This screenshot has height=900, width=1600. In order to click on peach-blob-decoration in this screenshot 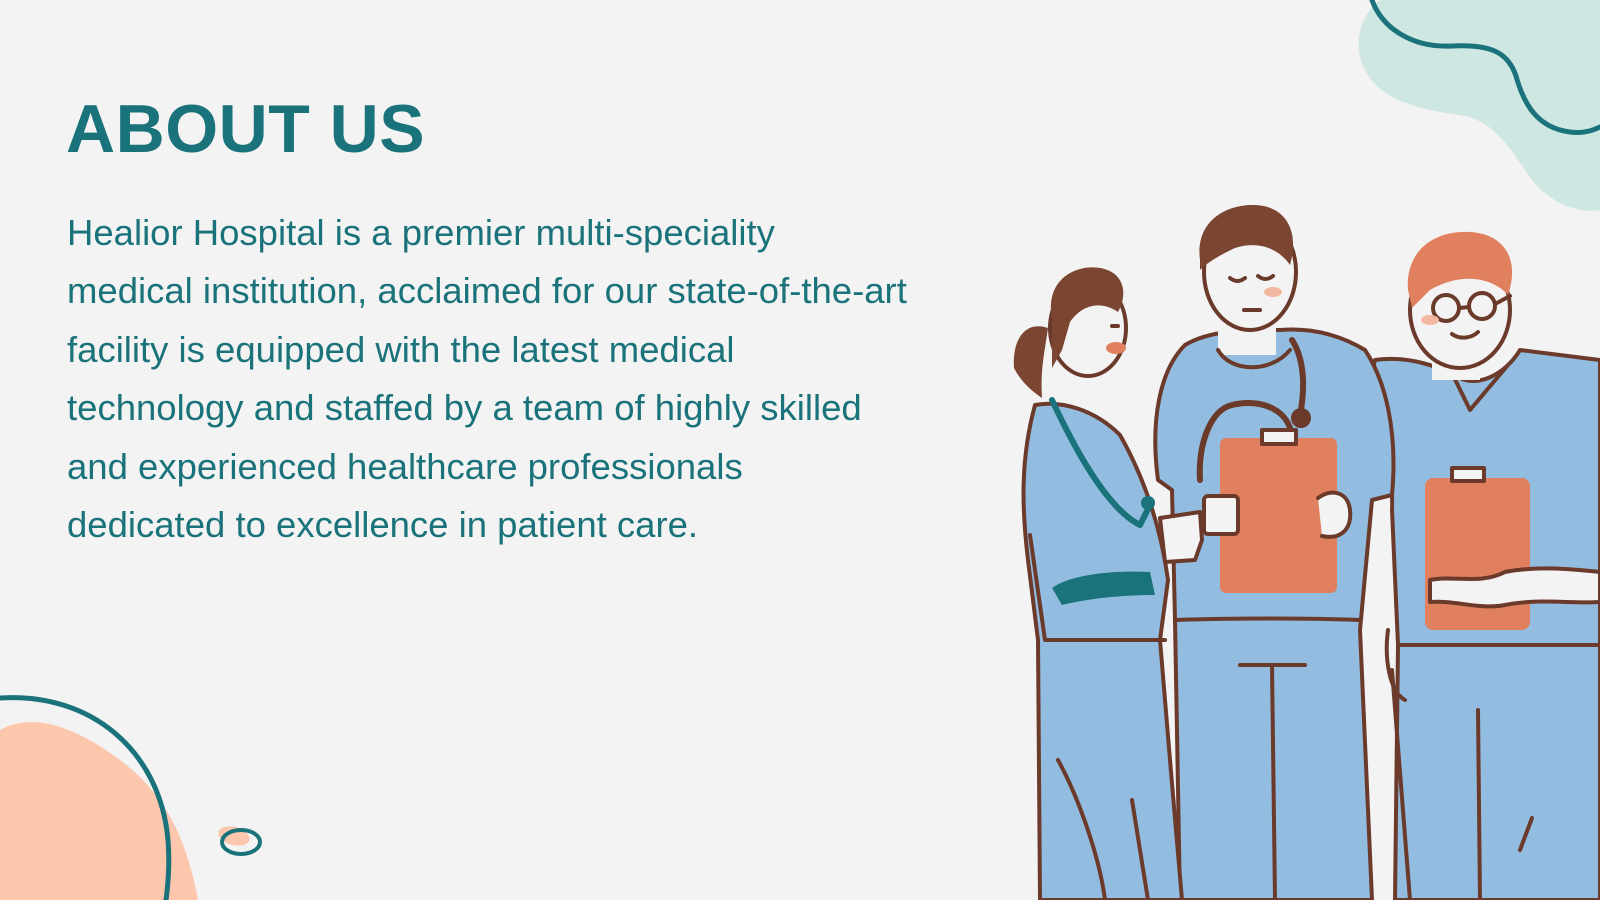, I will do `click(131, 797)`.